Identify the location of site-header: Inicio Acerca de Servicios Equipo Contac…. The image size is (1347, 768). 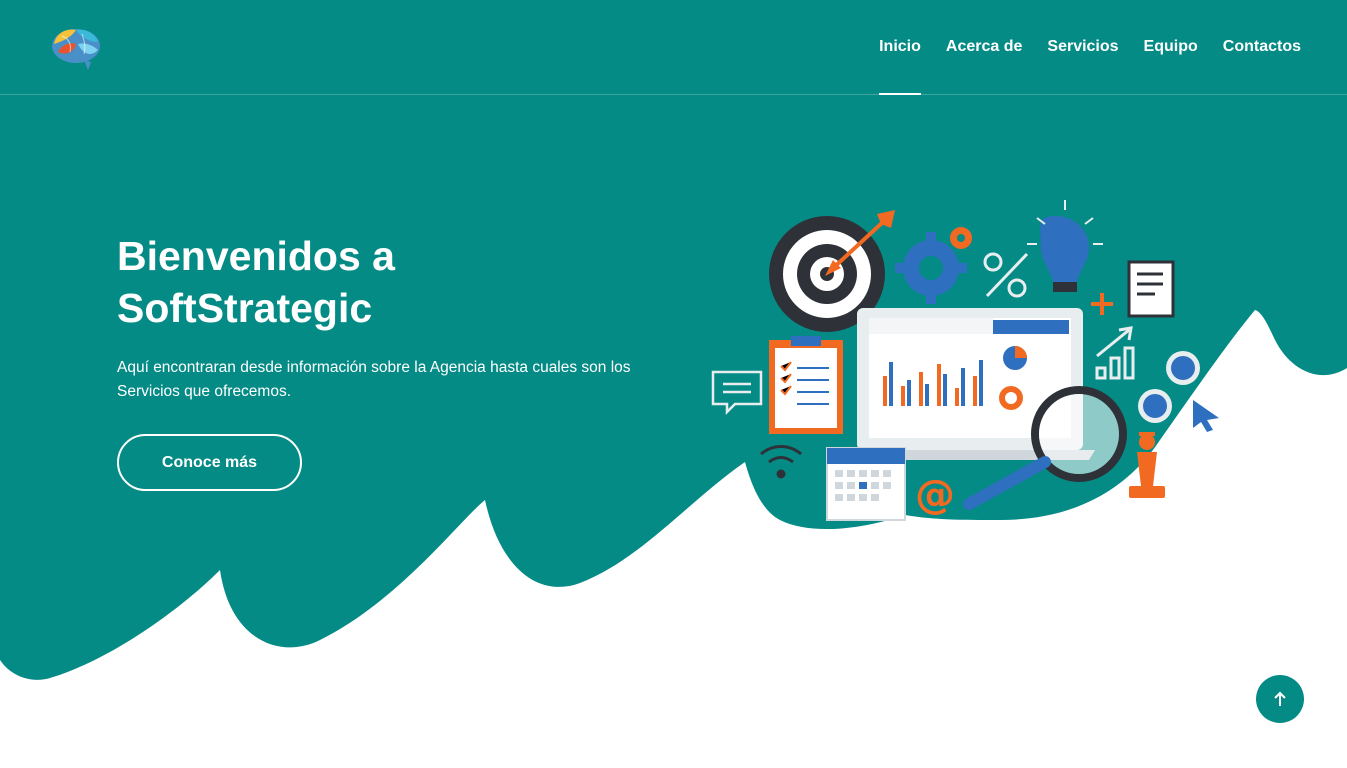
(673, 47).